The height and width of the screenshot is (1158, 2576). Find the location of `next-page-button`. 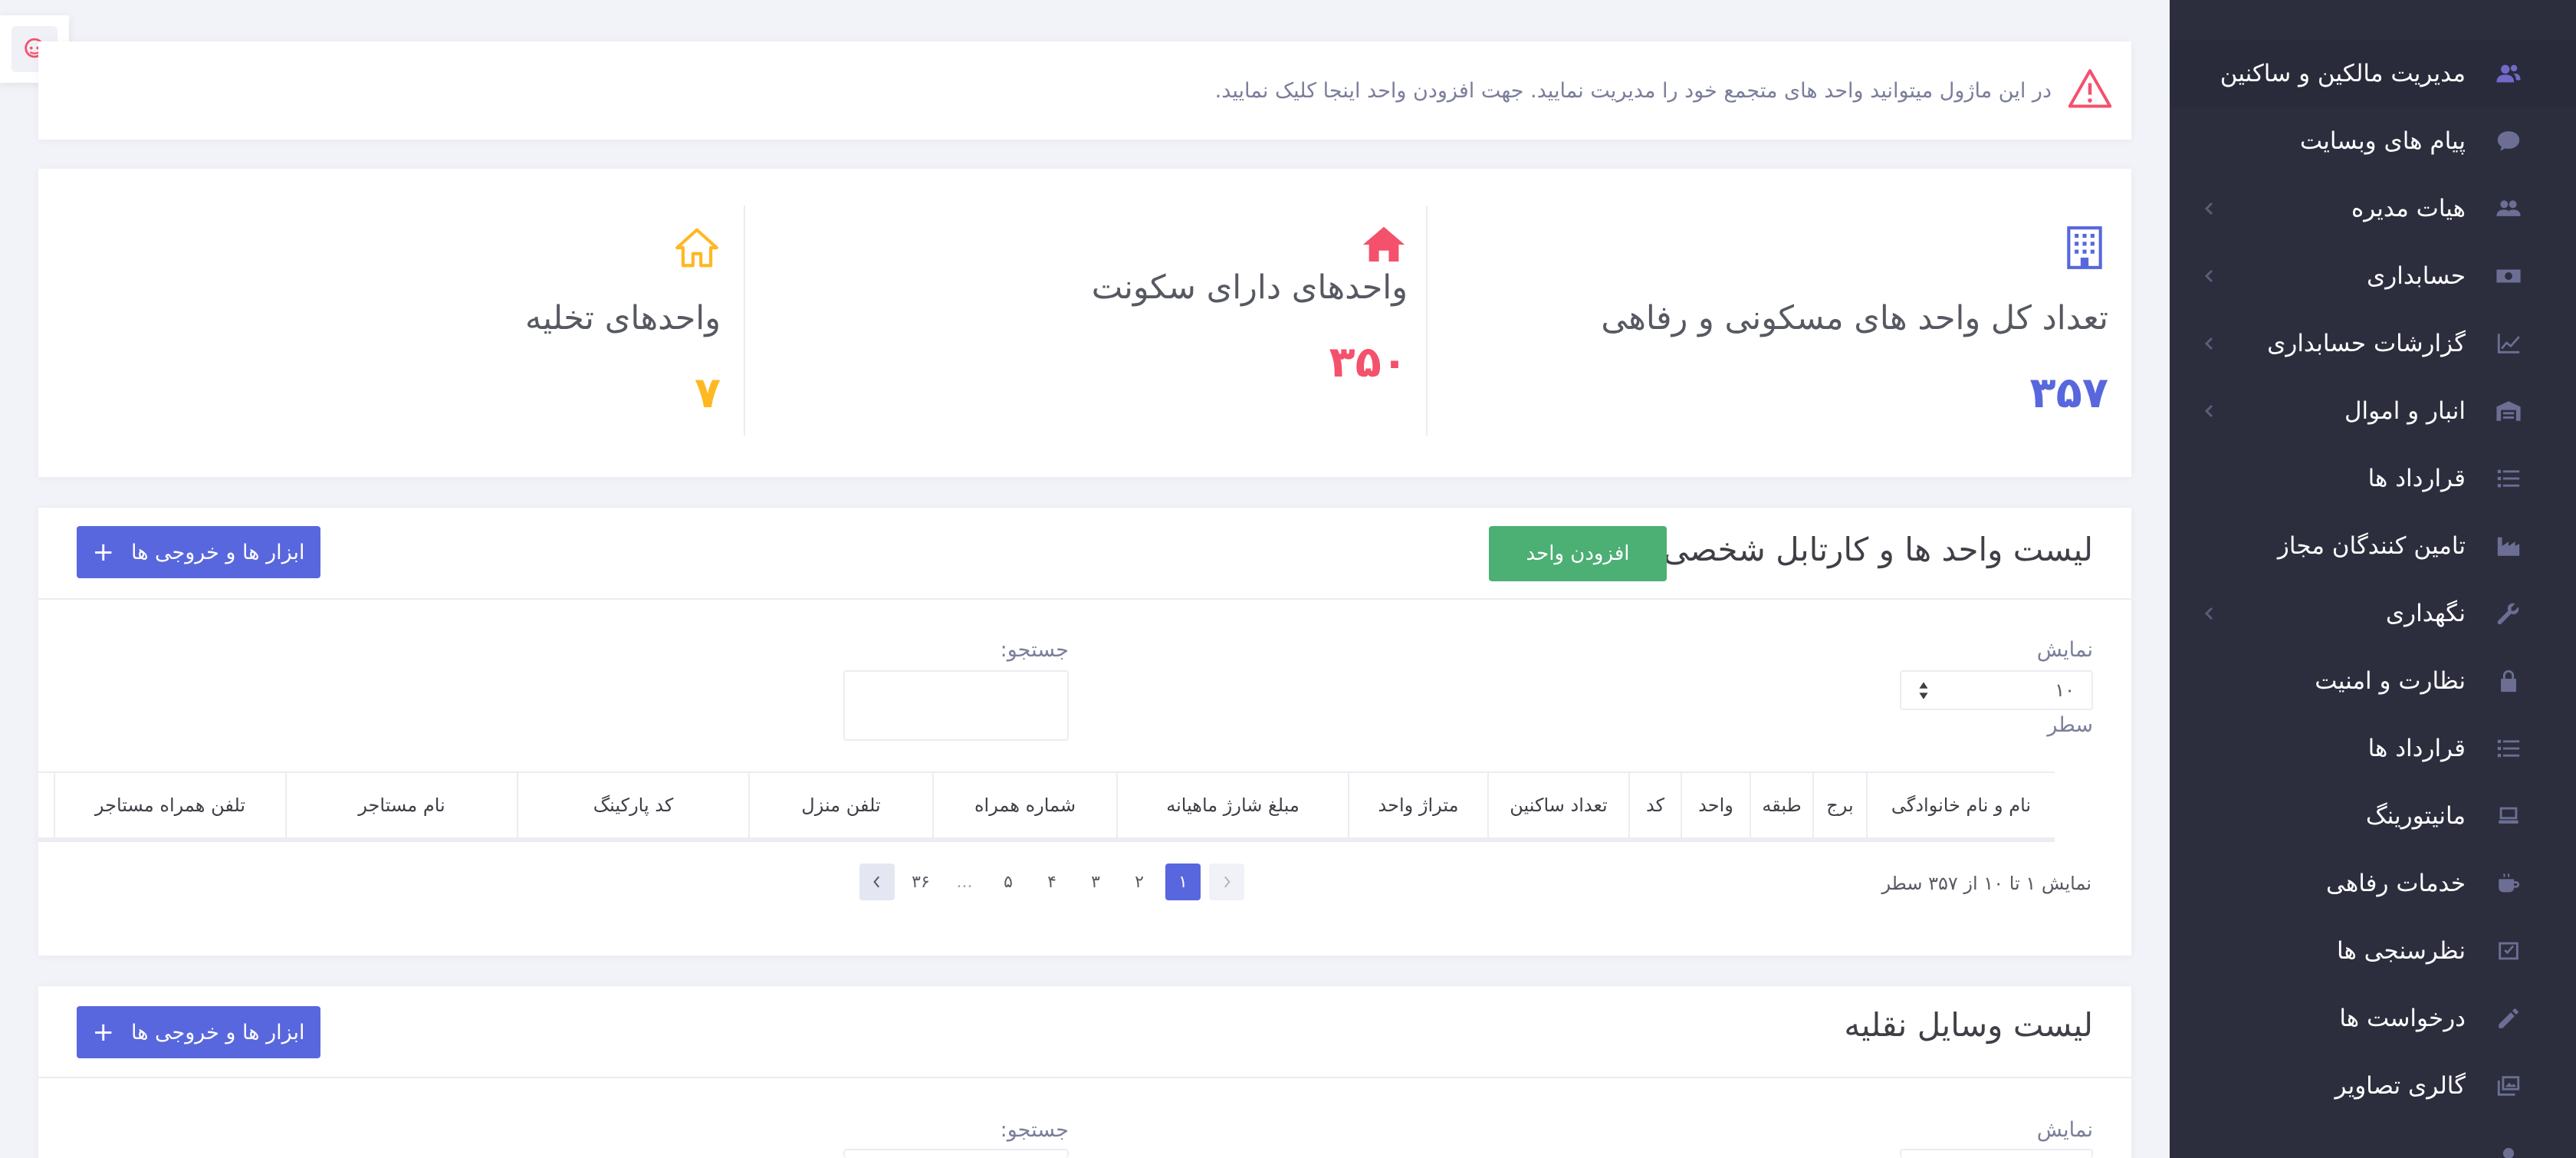

next-page-button is located at coordinates (877, 882).